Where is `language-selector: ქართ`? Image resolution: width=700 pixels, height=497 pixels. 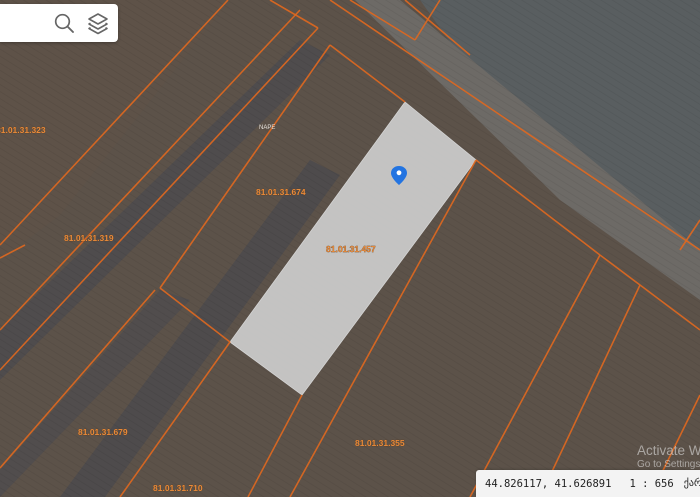
language-selector: ქართ is located at coordinates (692, 483).